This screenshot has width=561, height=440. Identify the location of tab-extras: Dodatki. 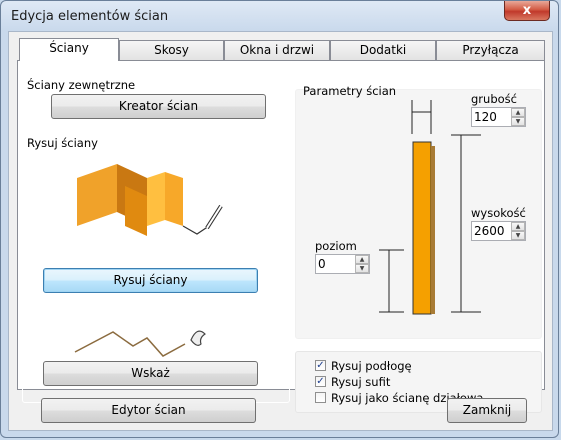
(383, 50).